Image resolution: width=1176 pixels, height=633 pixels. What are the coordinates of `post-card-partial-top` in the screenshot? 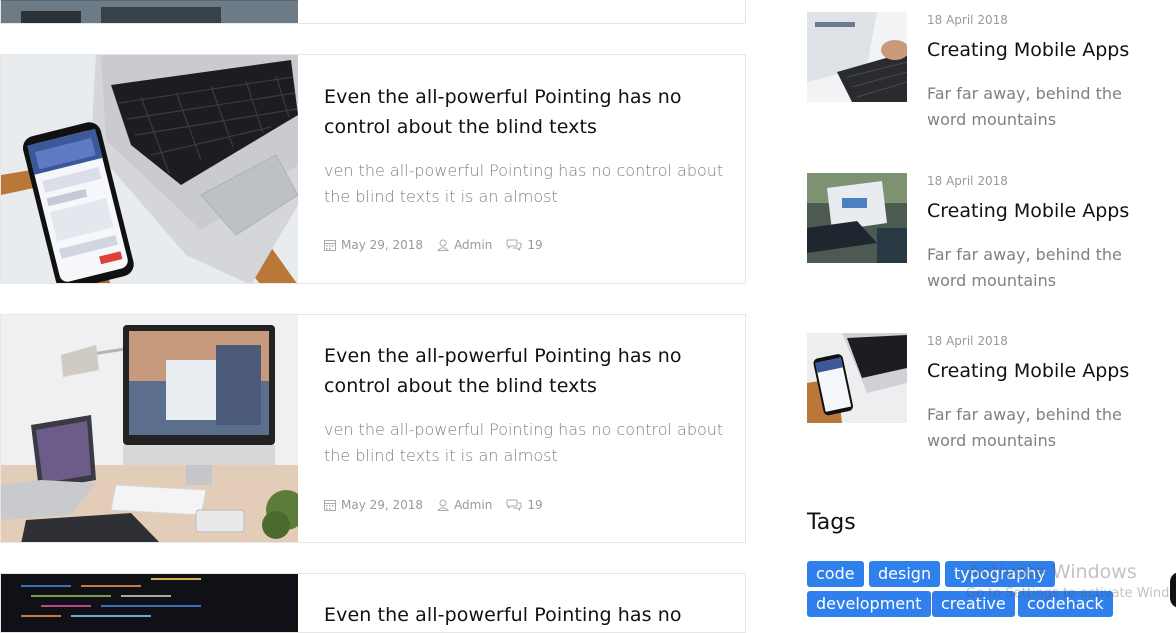 It's located at (373, 12).